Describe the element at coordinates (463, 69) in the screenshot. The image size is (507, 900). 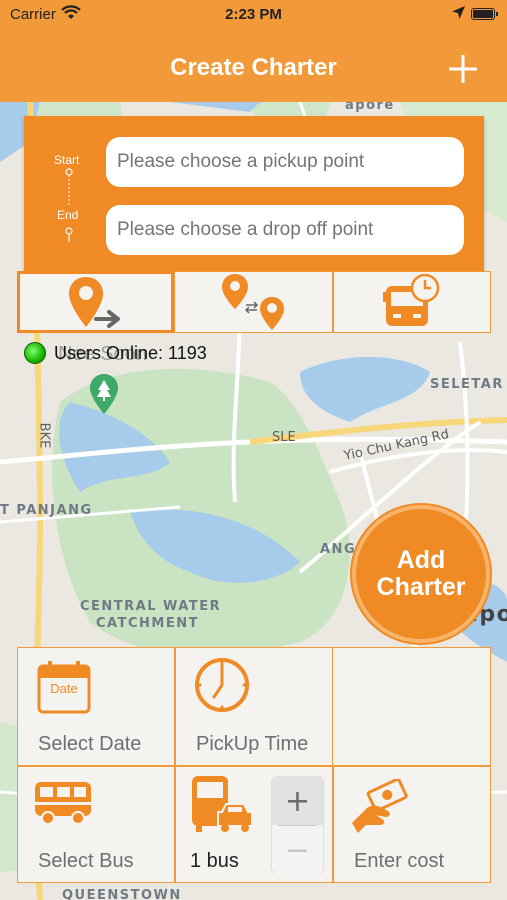
I see `plus-icon` at that location.